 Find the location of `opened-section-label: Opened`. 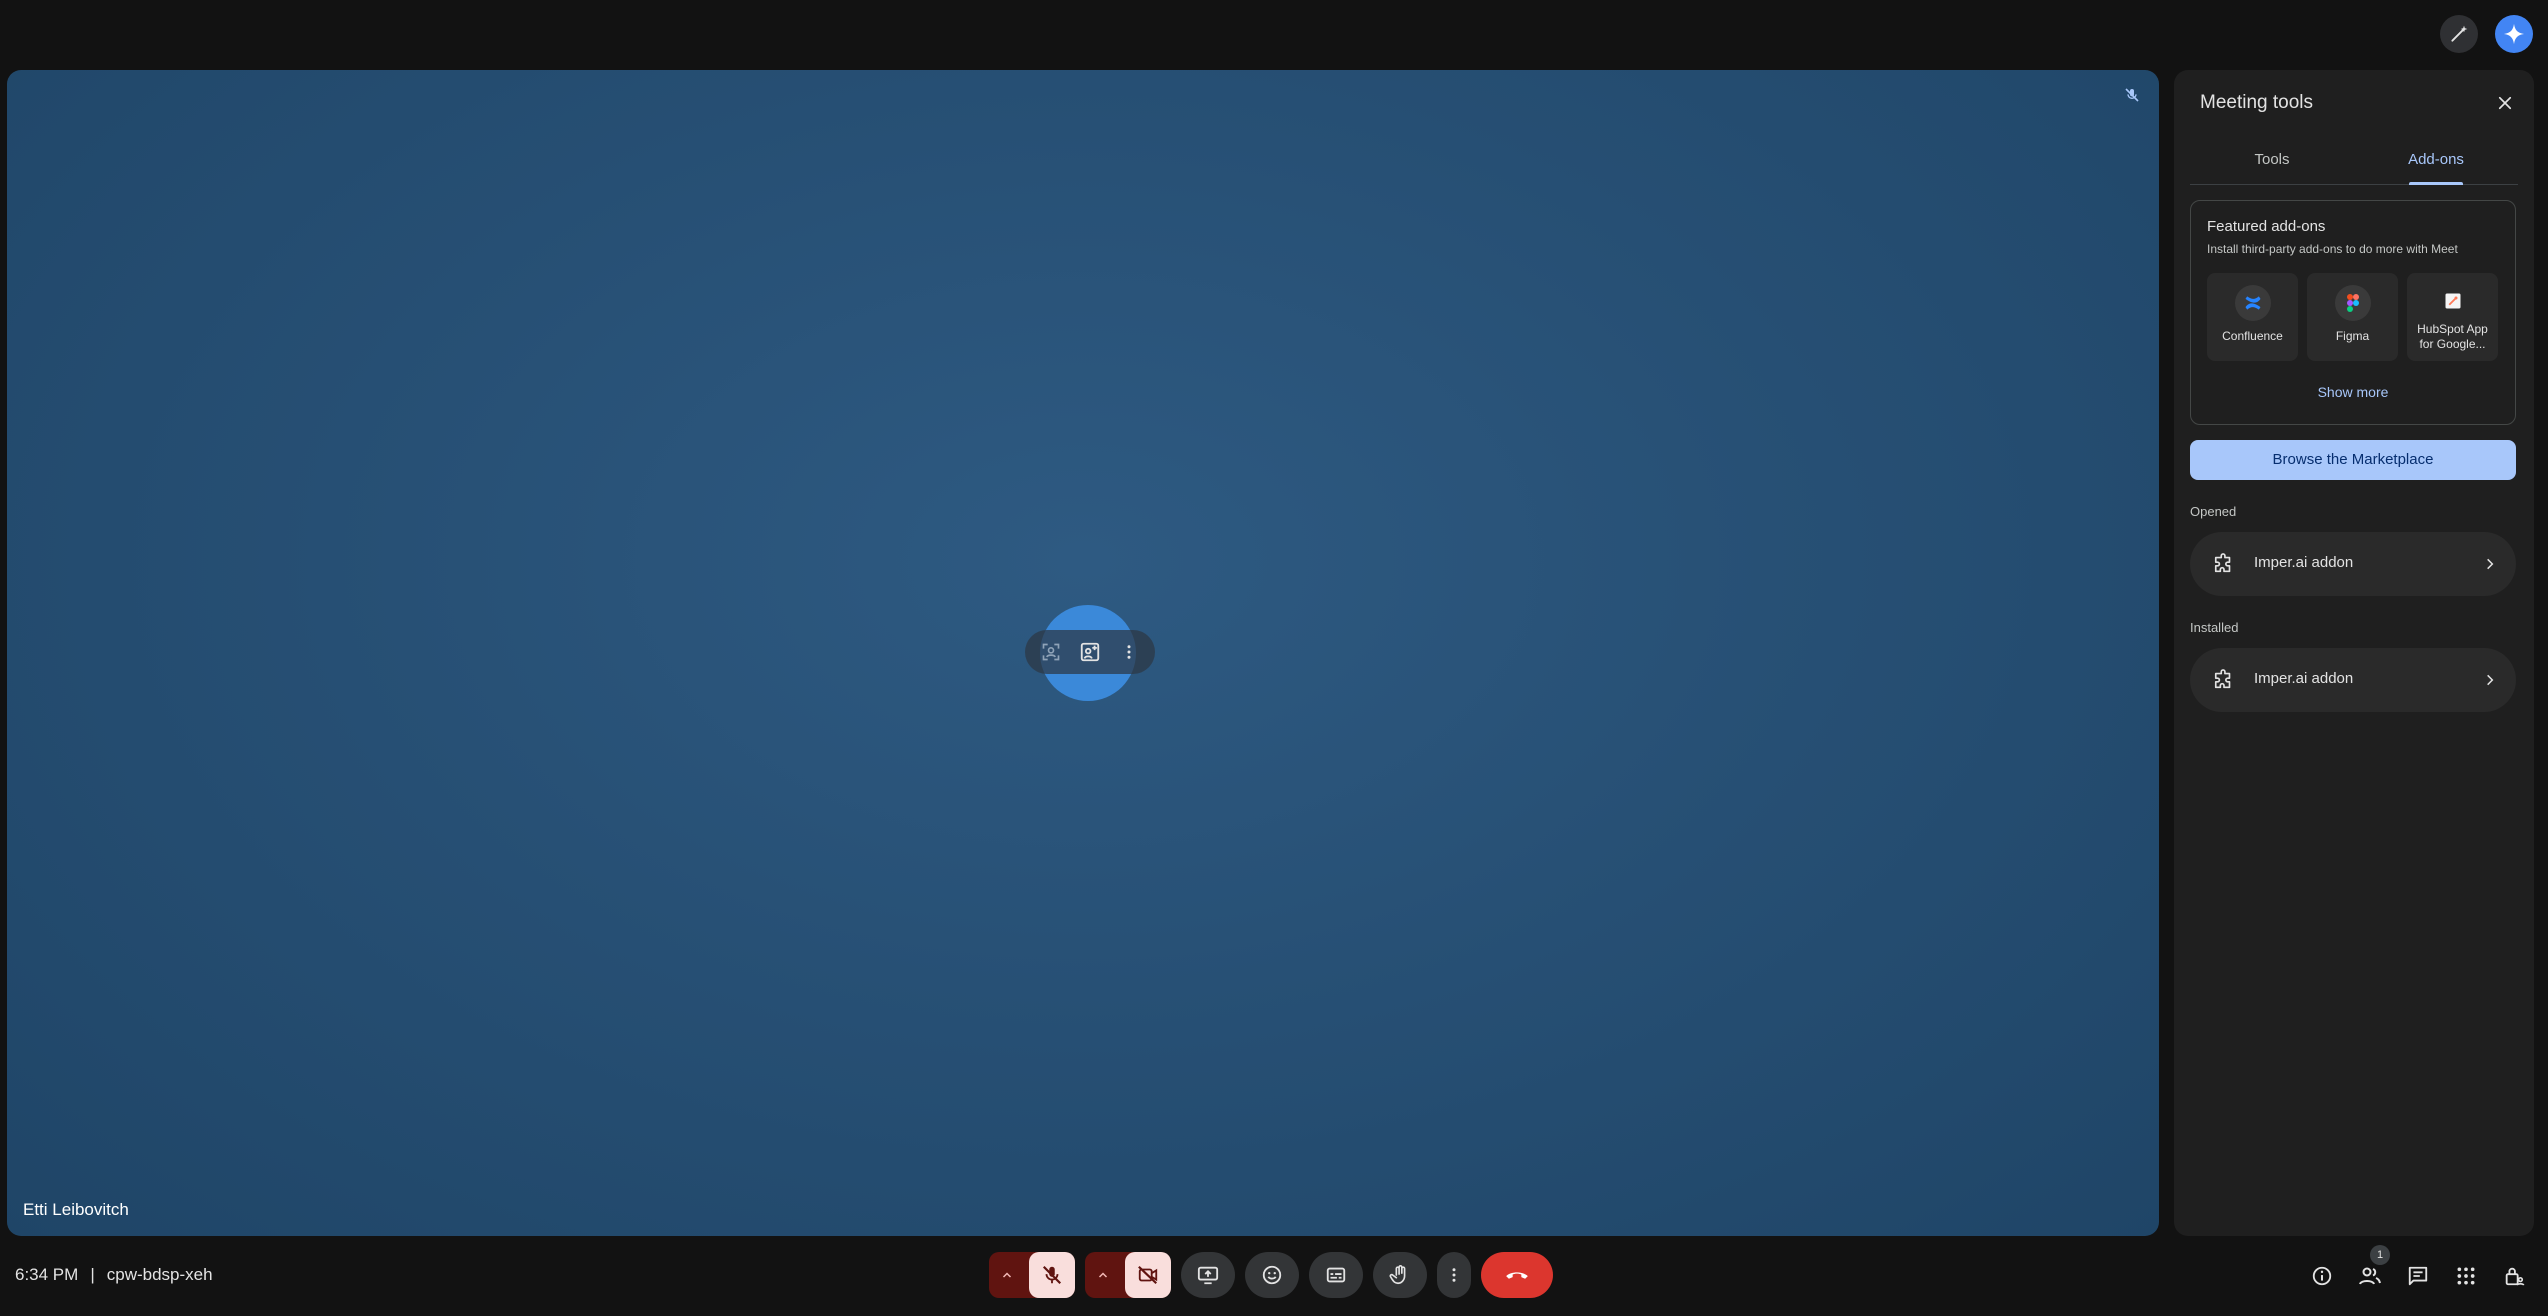

opened-section-label: Opened is located at coordinates (2213, 511).